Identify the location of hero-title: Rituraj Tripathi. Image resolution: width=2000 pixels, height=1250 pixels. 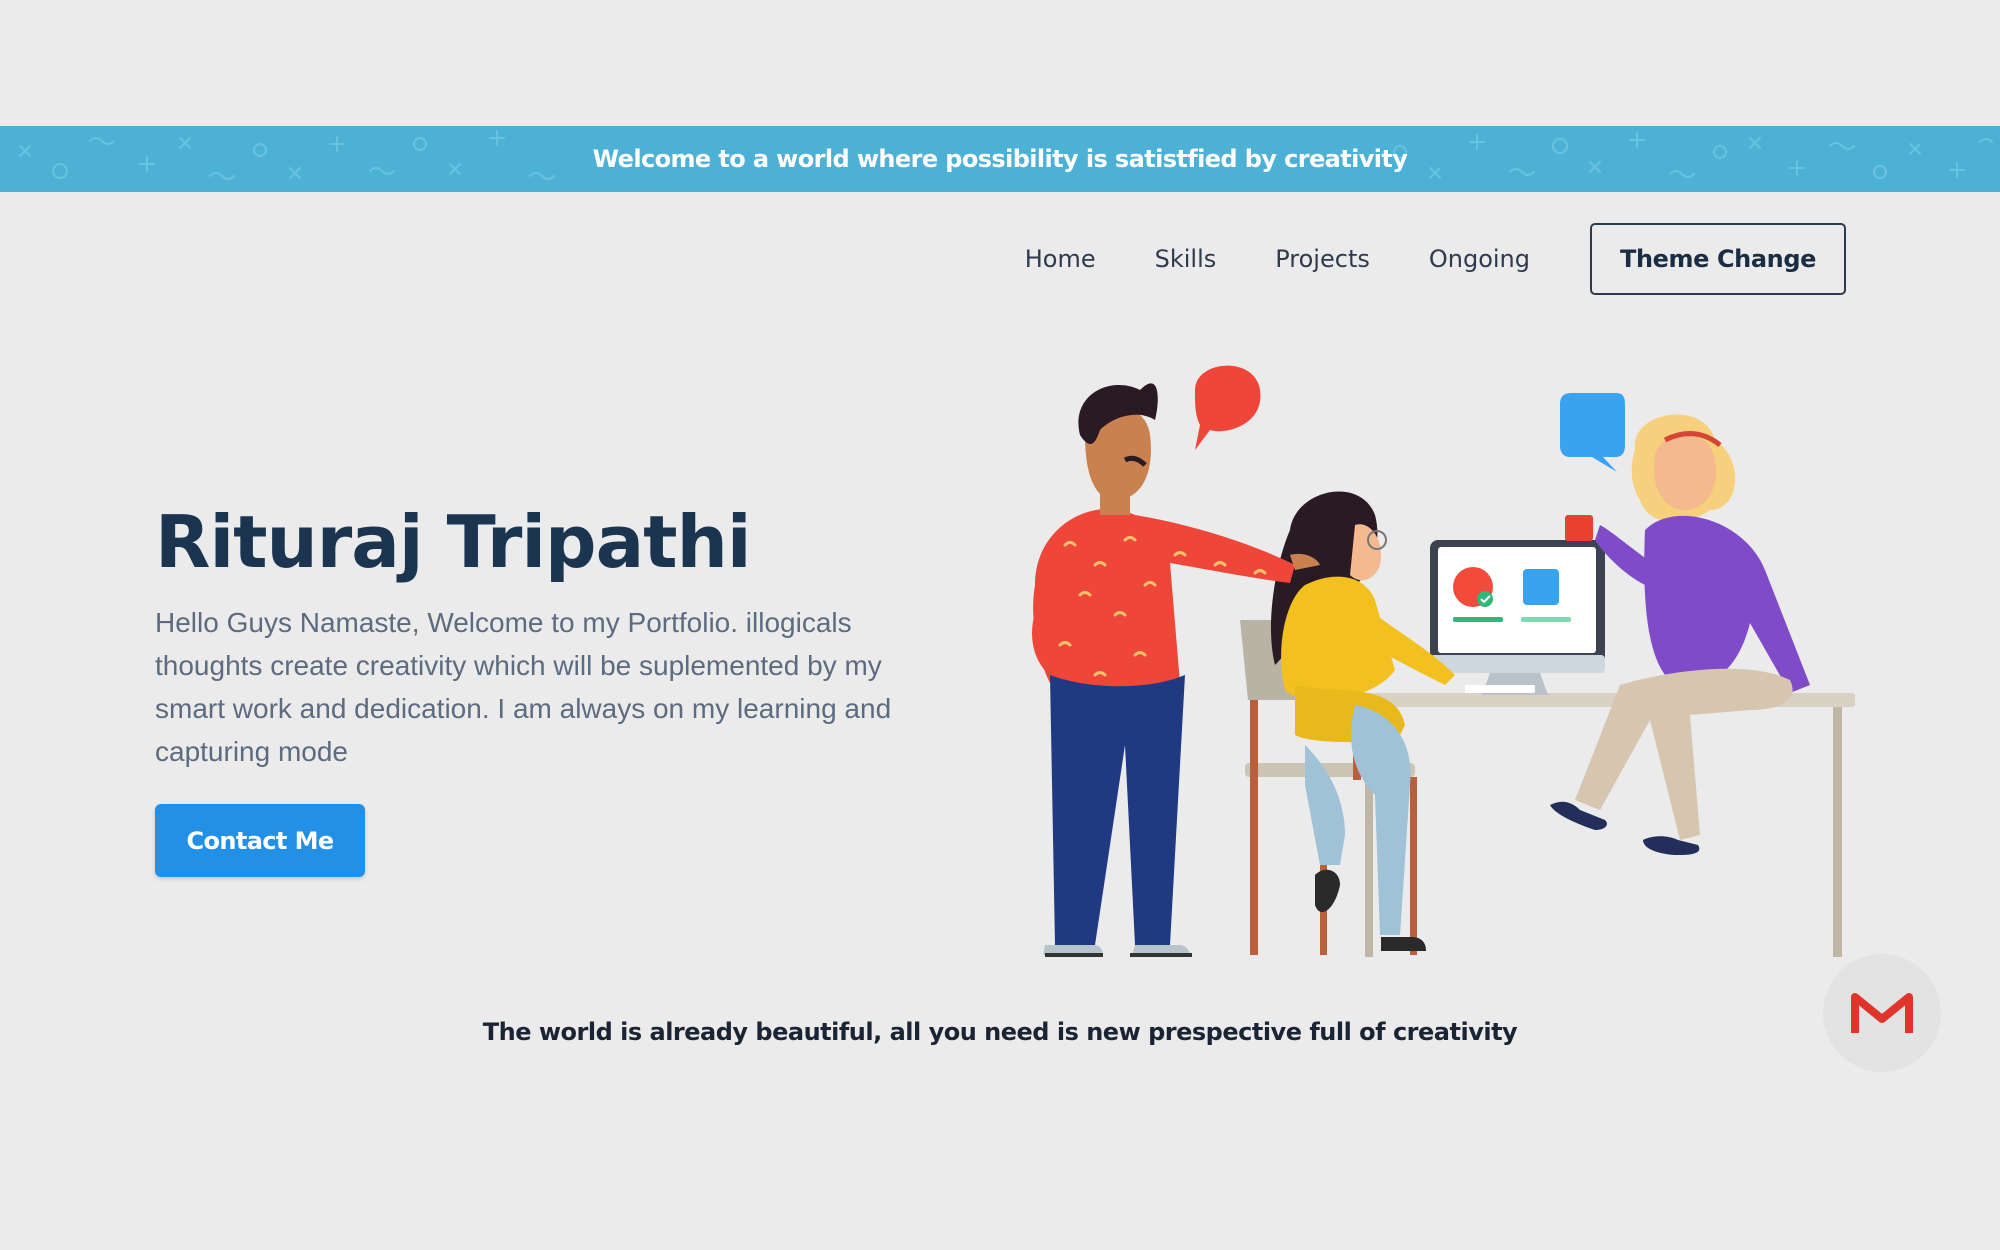
(453, 542).